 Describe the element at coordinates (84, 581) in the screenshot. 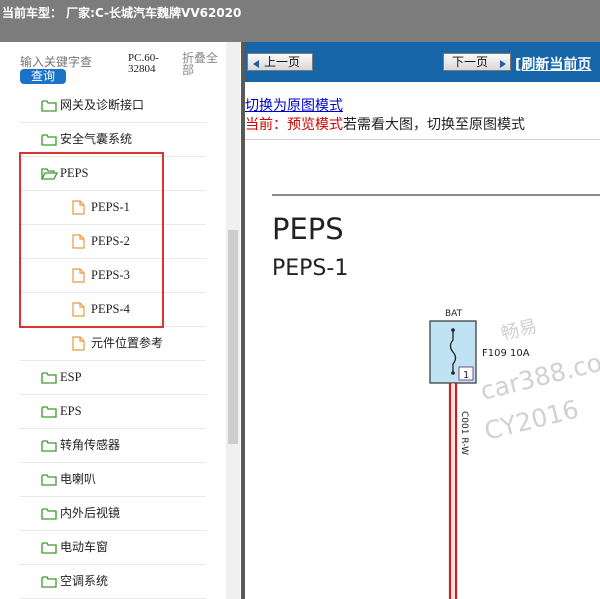

I see `tree-item-label: 空调系统` at that location.